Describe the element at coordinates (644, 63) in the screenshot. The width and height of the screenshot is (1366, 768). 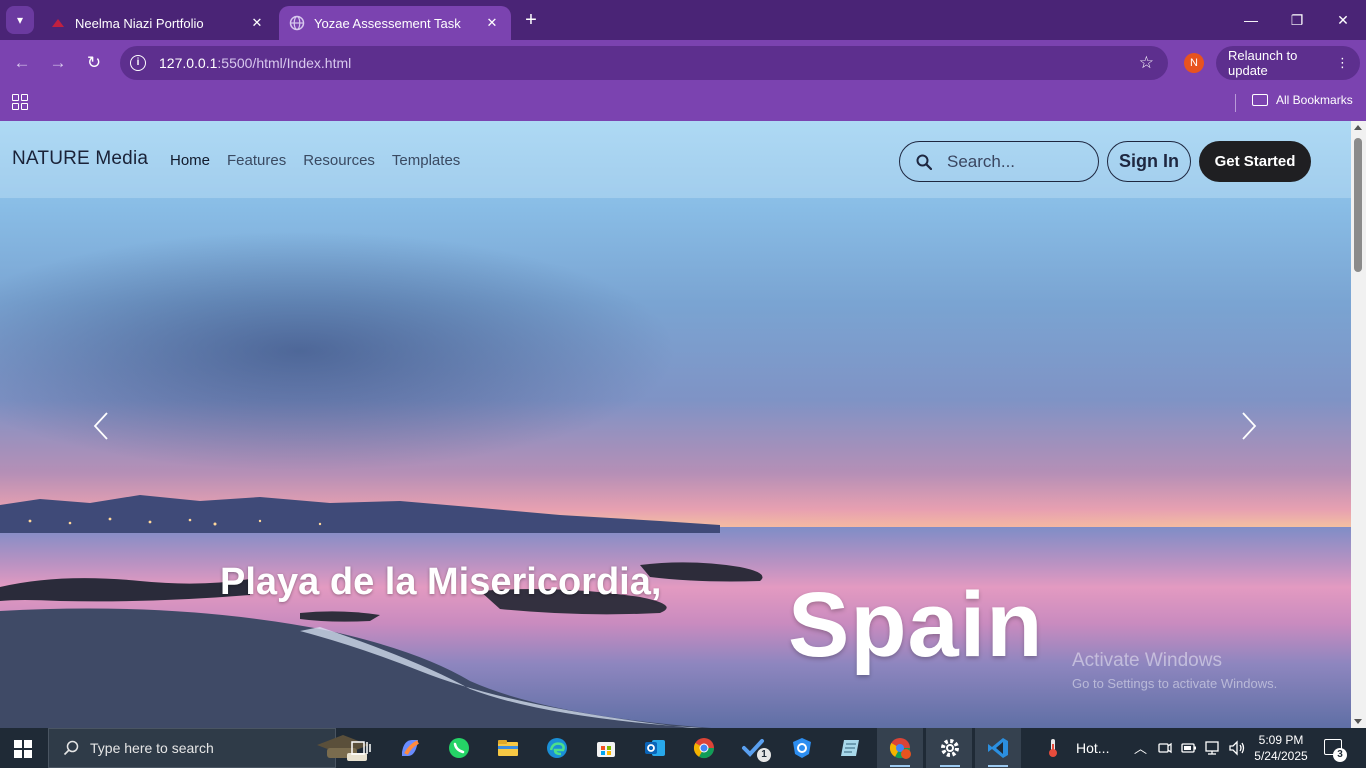
I see `address-bar: i 127.0.0.1:5500/html/Index.html ☆` at that location.